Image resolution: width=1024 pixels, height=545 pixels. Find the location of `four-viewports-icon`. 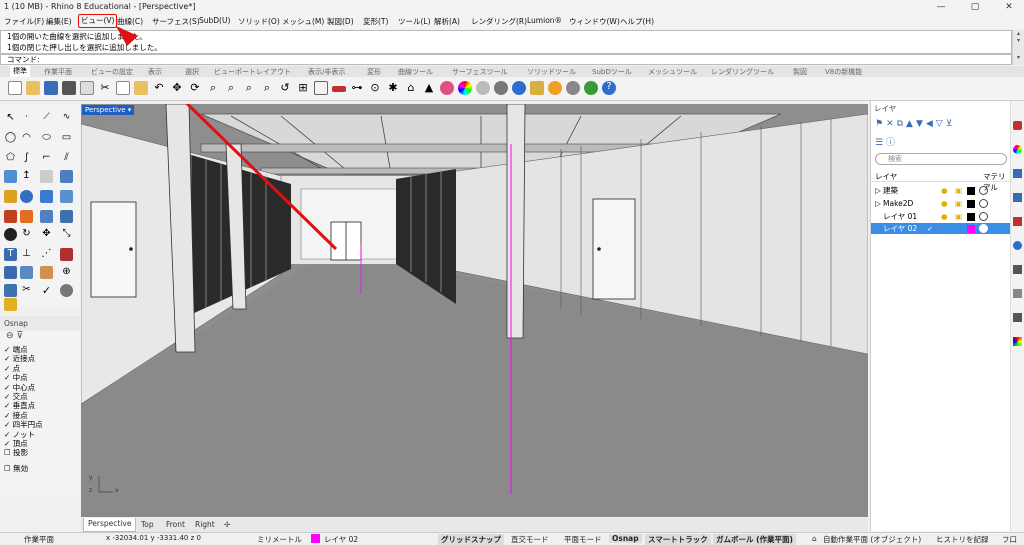

four-viewports-icon is located at coordinates (321, 88).